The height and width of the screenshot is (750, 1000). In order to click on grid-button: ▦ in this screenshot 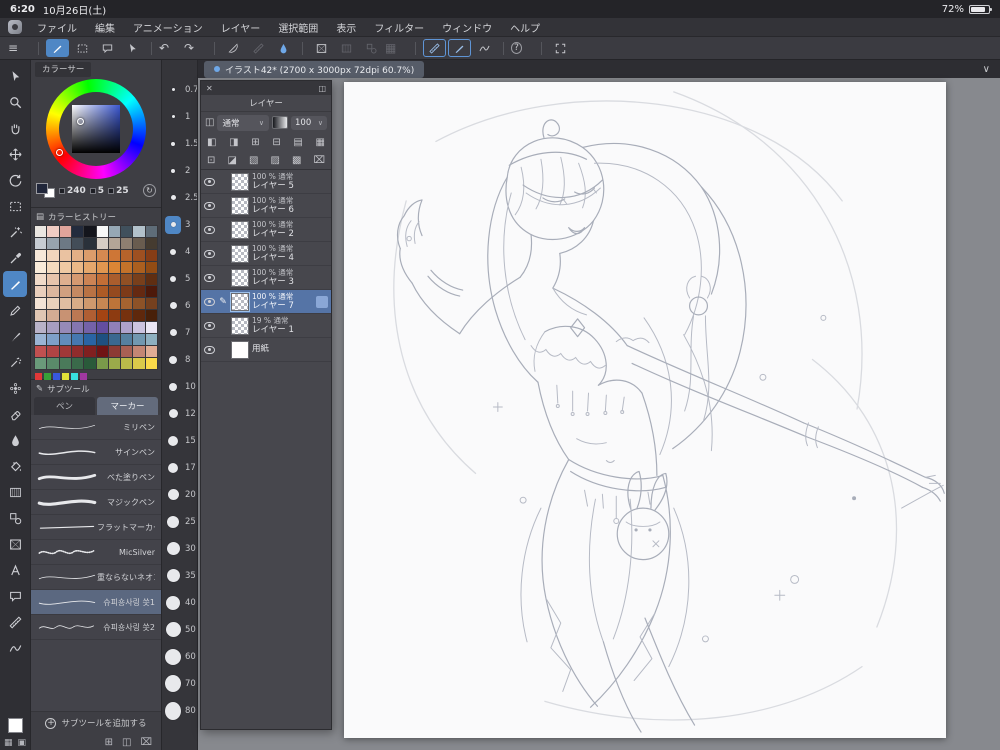, I will do `click(396, 48)`.